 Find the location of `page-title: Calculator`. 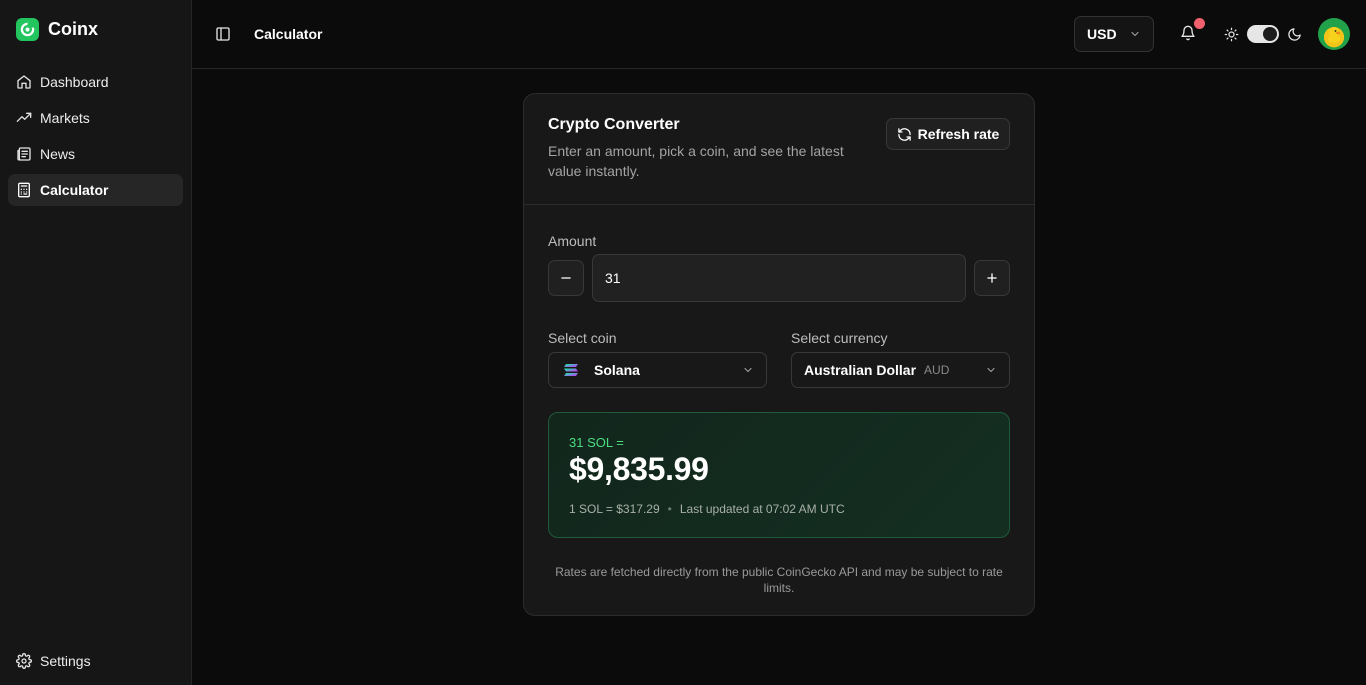

page-title: Calculator is located at coordinates (288, 34).